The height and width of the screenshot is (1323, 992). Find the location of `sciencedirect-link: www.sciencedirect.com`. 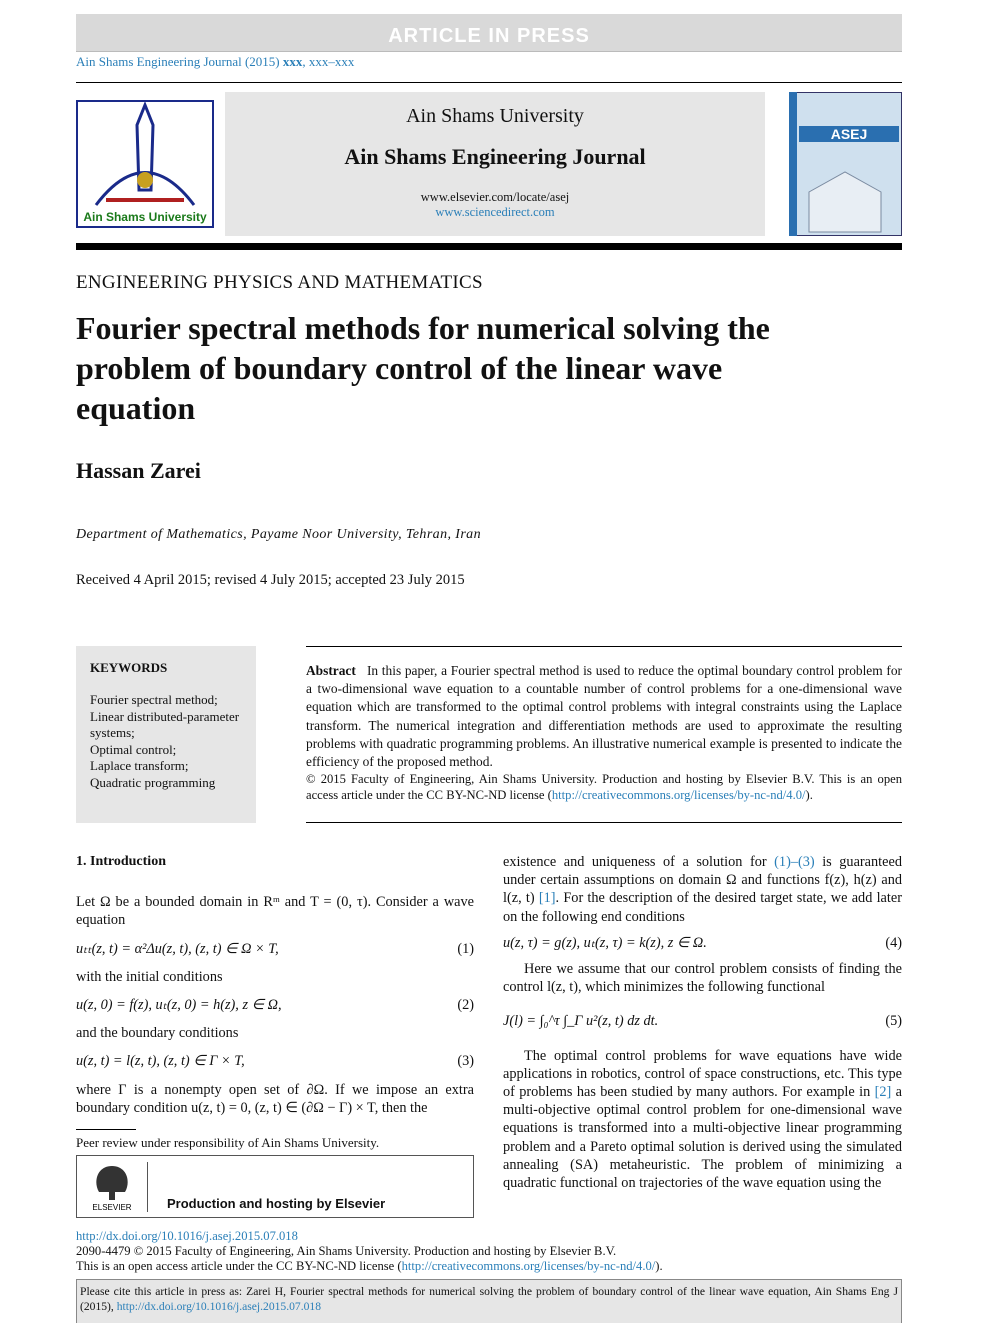

sciencedirect-link: www.sciencedirect.com is located at coordinates (495, 212).